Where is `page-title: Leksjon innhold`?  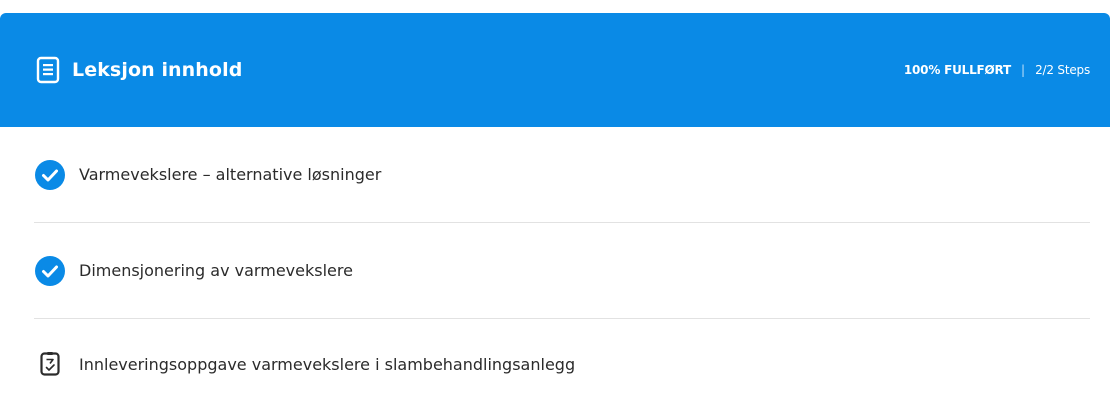
page-title: Leksjon innhold is located at coordinates (157, 70).